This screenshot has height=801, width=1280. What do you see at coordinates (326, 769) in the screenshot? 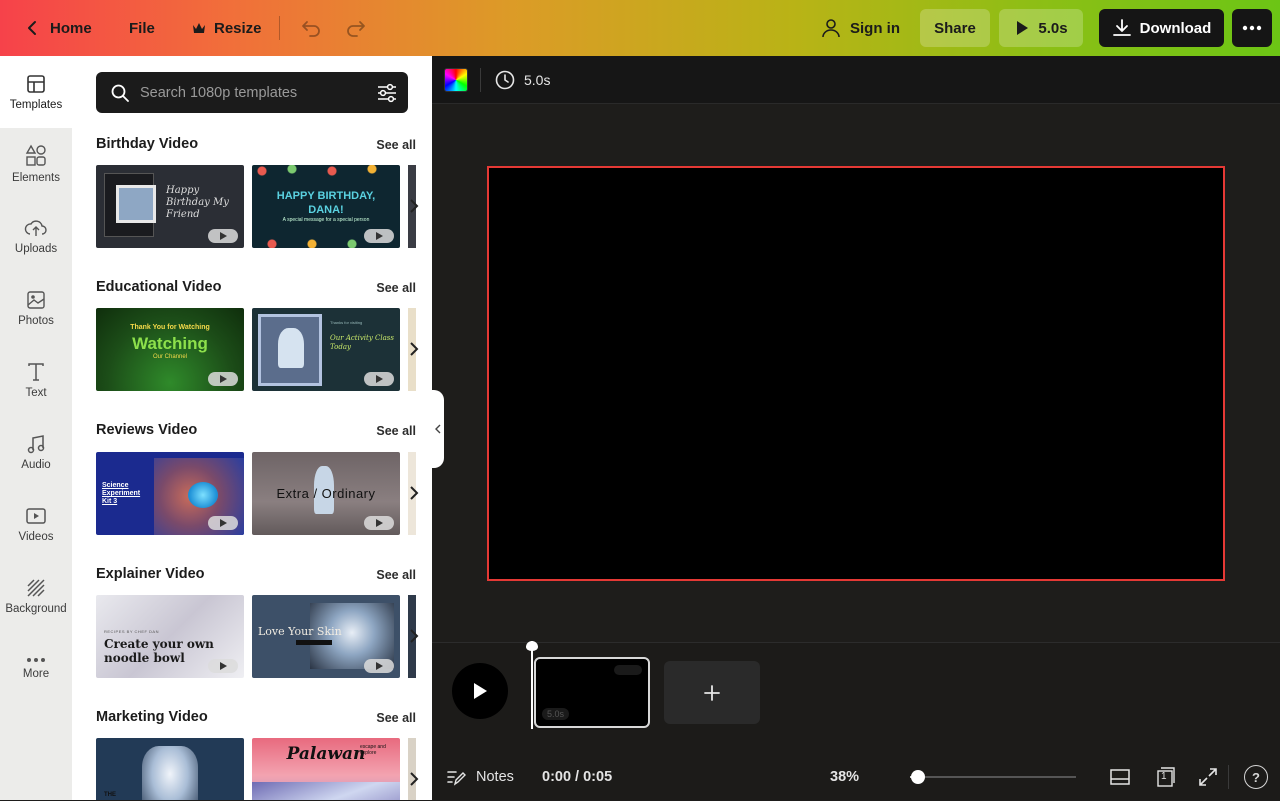
I see `template-thumb-marketing-2: Palawan escape and explore` at bounding box center [326, 769].